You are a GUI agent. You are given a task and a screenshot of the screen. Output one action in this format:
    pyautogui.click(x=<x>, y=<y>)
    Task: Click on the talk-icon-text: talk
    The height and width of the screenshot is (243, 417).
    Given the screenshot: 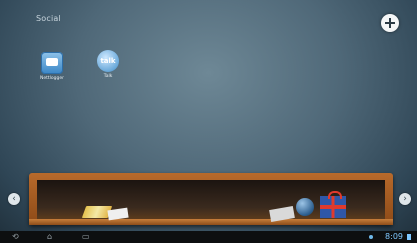 What is the action you would take?
    pyautogui.click(x=108, y=61)
    